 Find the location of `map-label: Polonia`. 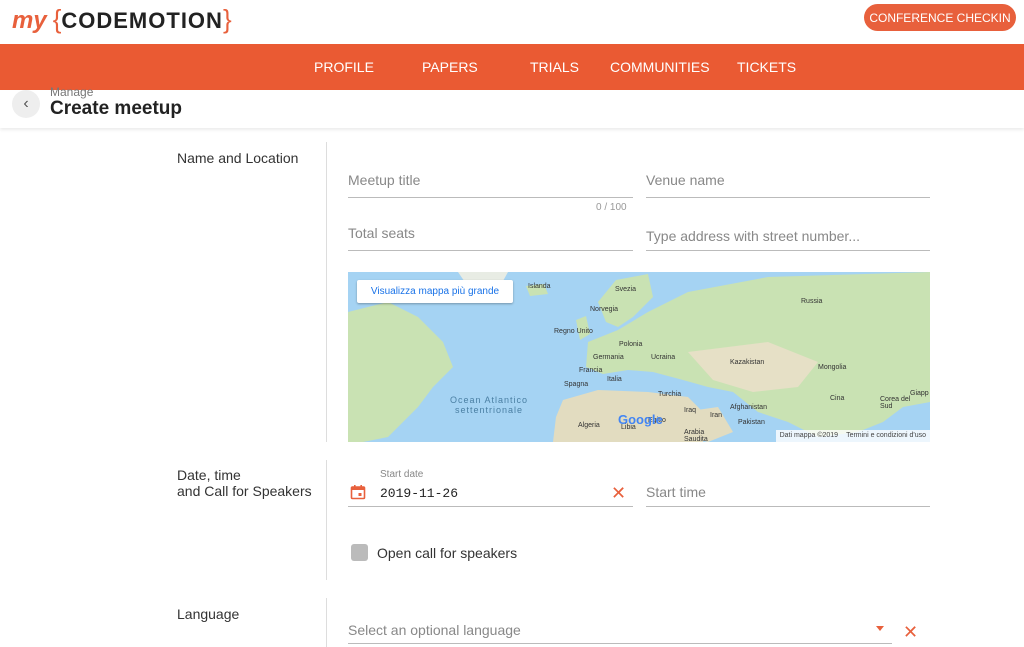

map-label: Polonia is located at coordinates (631, 344).